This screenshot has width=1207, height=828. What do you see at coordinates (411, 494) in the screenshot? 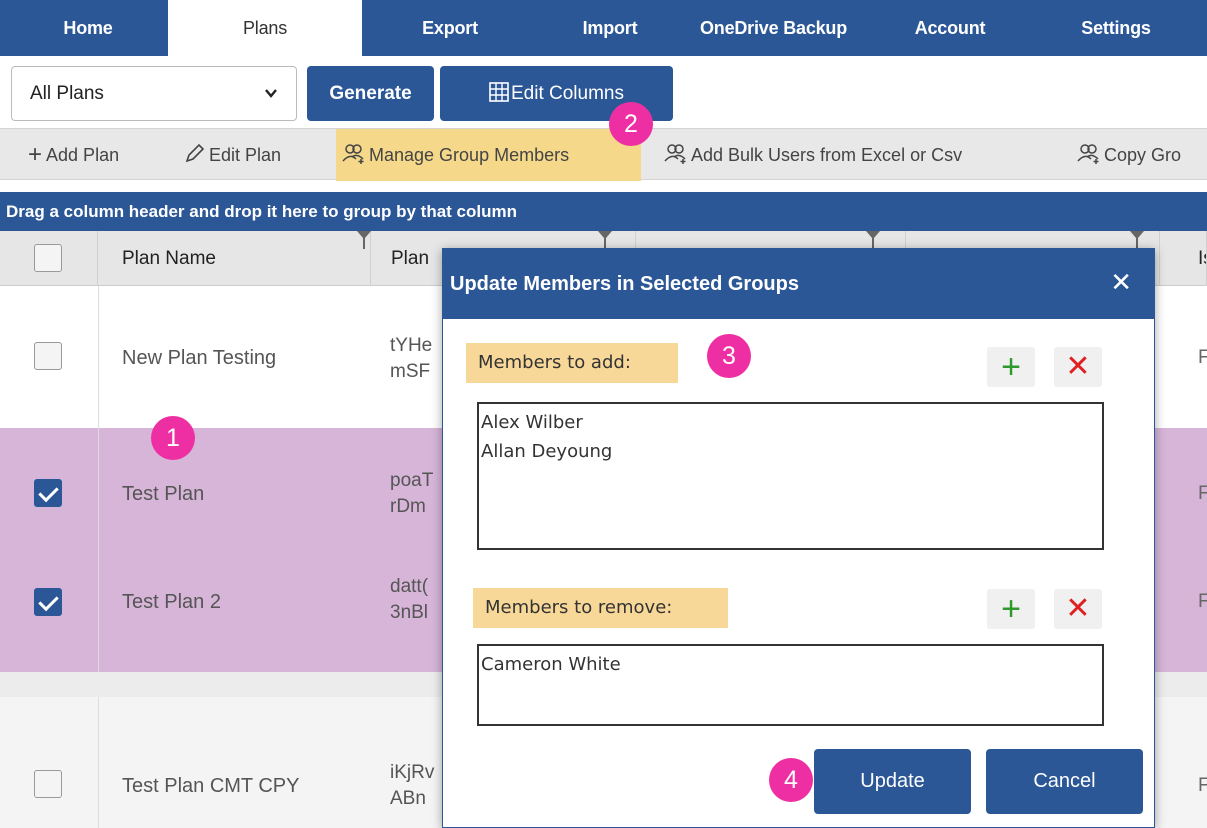
I see `plan-id-cell: poaT rDm` at bounding box center [411, 494].